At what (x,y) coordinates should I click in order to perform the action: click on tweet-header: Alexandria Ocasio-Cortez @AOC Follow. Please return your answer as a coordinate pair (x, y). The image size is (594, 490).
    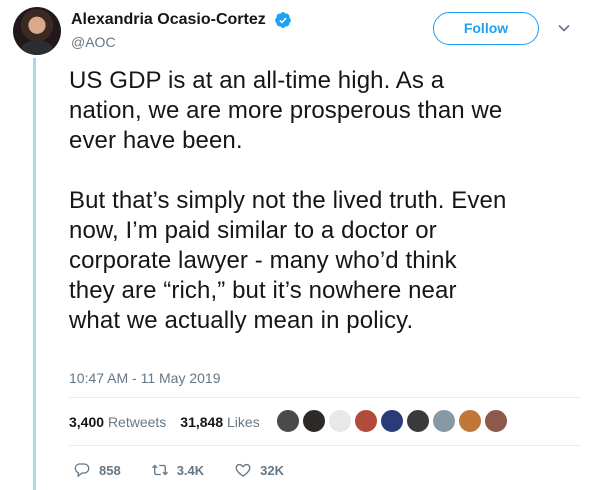
    Looking at the image, I should click on (298, 31).